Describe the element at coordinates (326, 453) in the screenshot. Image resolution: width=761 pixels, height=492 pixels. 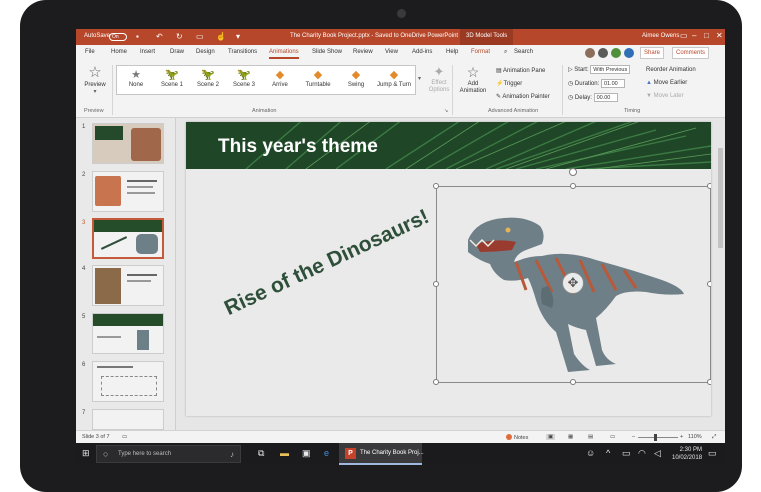
I see `edge-icon: e` at that location.